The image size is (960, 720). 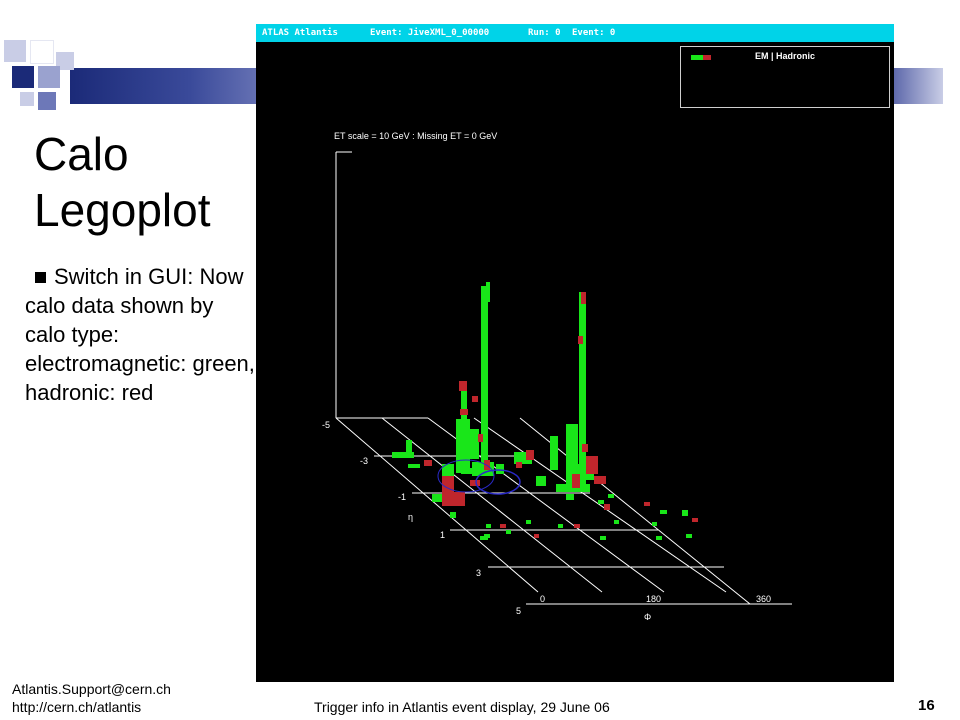 I want to click on lego-grid, so click(x=563, y=511).